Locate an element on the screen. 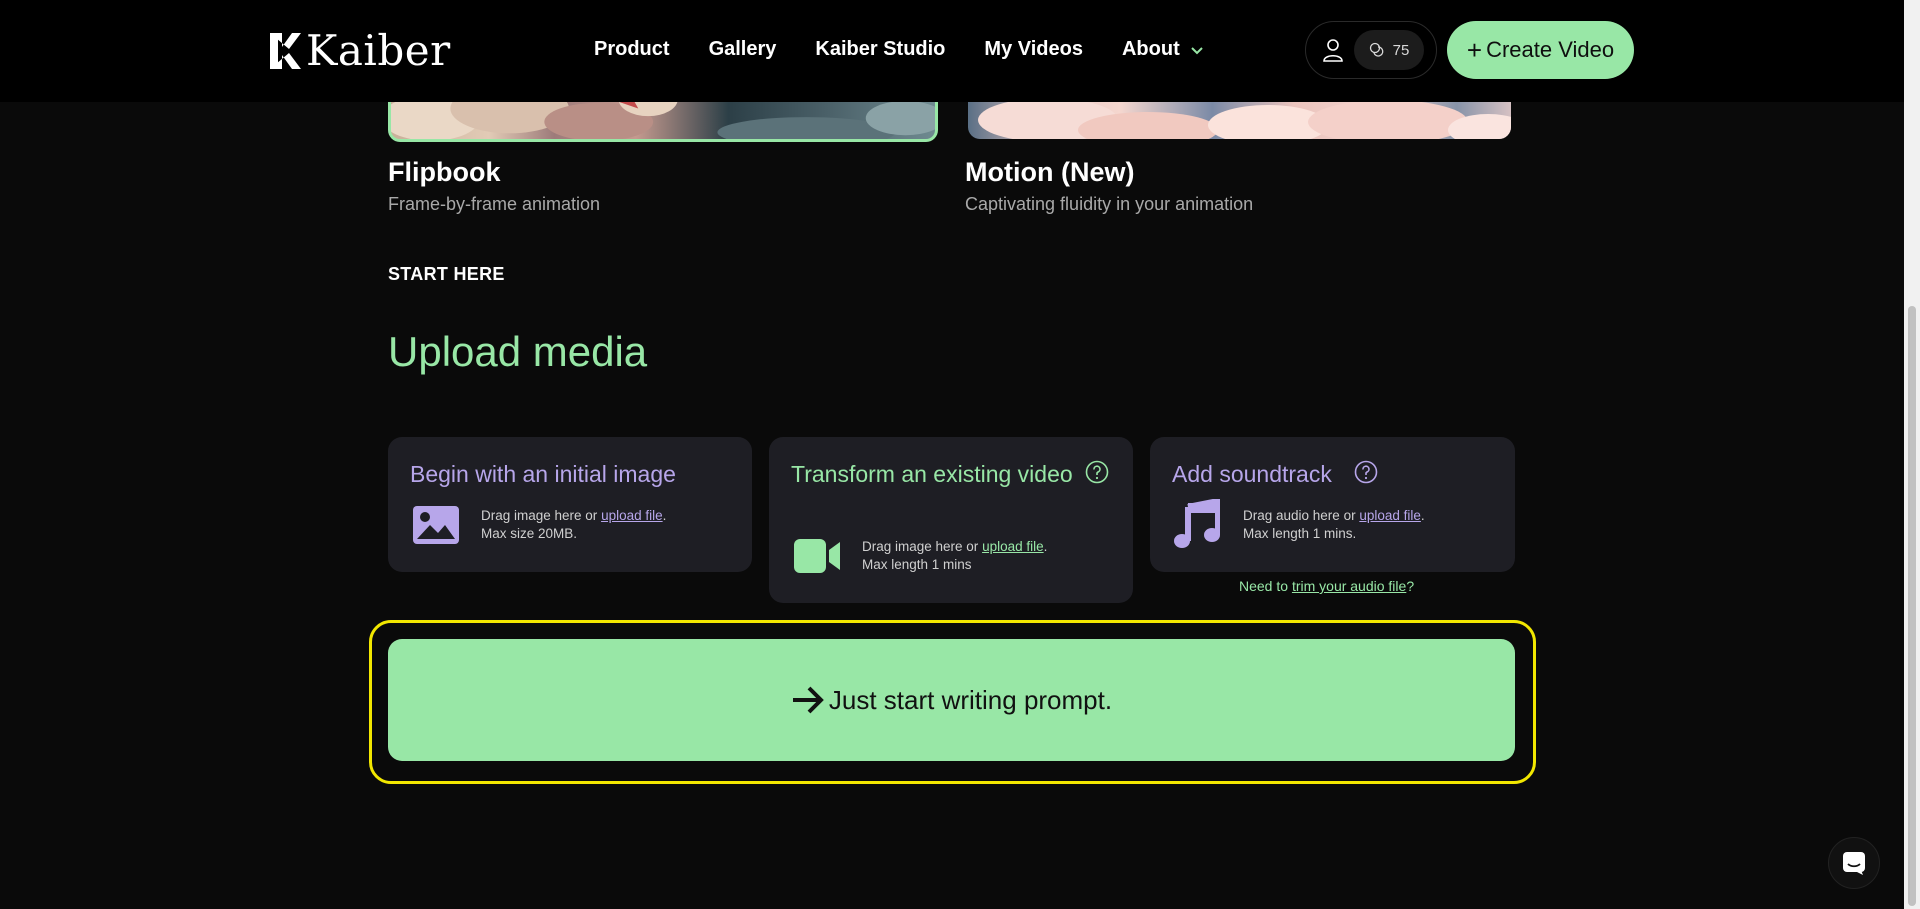 This screenshot has width=1920, height=909. credits-count: 75 is located at coordinates (1401, 50).